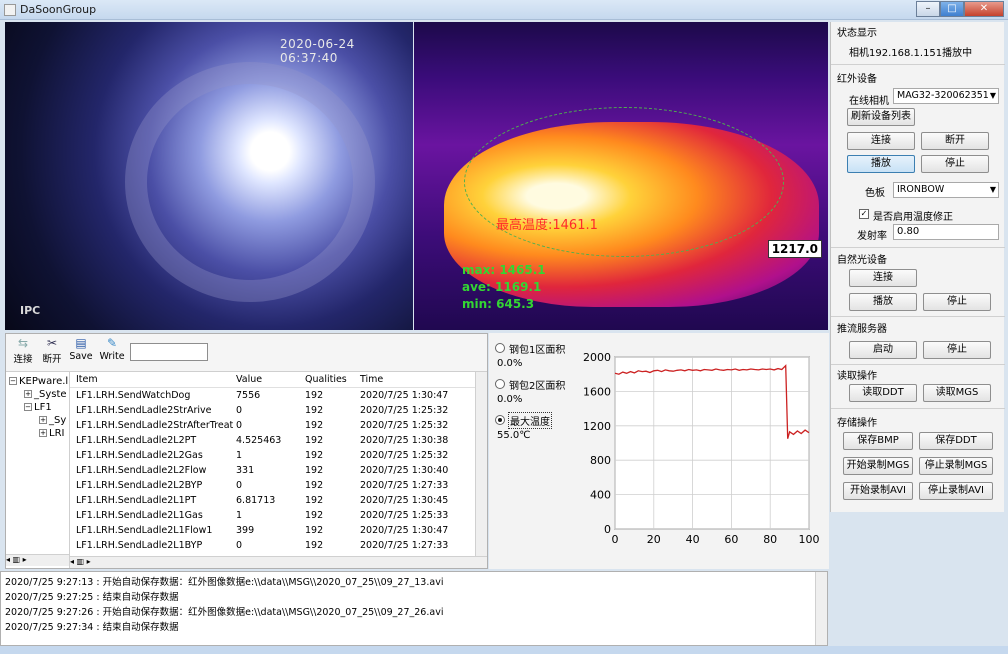 This screenshot has width=1008, height=654. I want to click on cell-item: LF1.LRH.SendLadle2L2PT, so click(136, 440).